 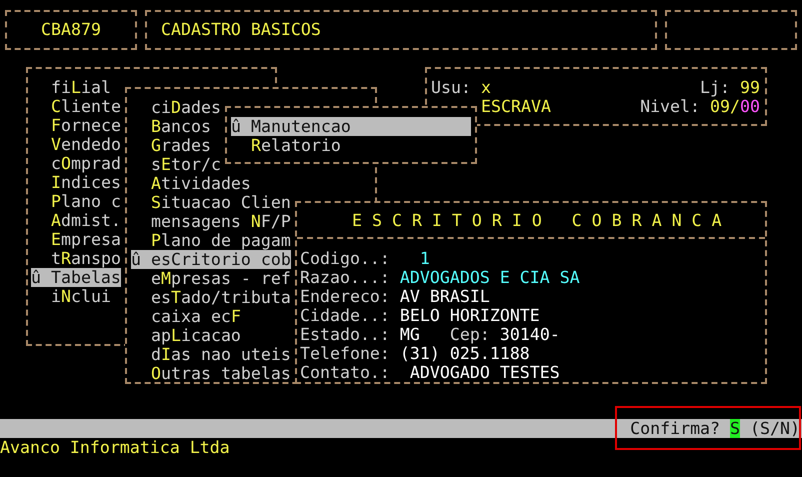 What do you see at coordinates (211, 278) in the screenshot?
I see `menu-item: eMpresas - ref` at bounding box center [211, 278].